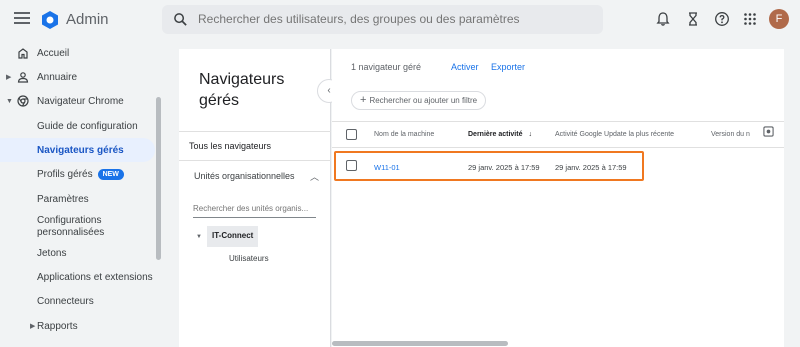  What do you see at coordinates (351, 134) in the screenshot?
I see `select-all-checkbox` at bounding box center [351, 134].